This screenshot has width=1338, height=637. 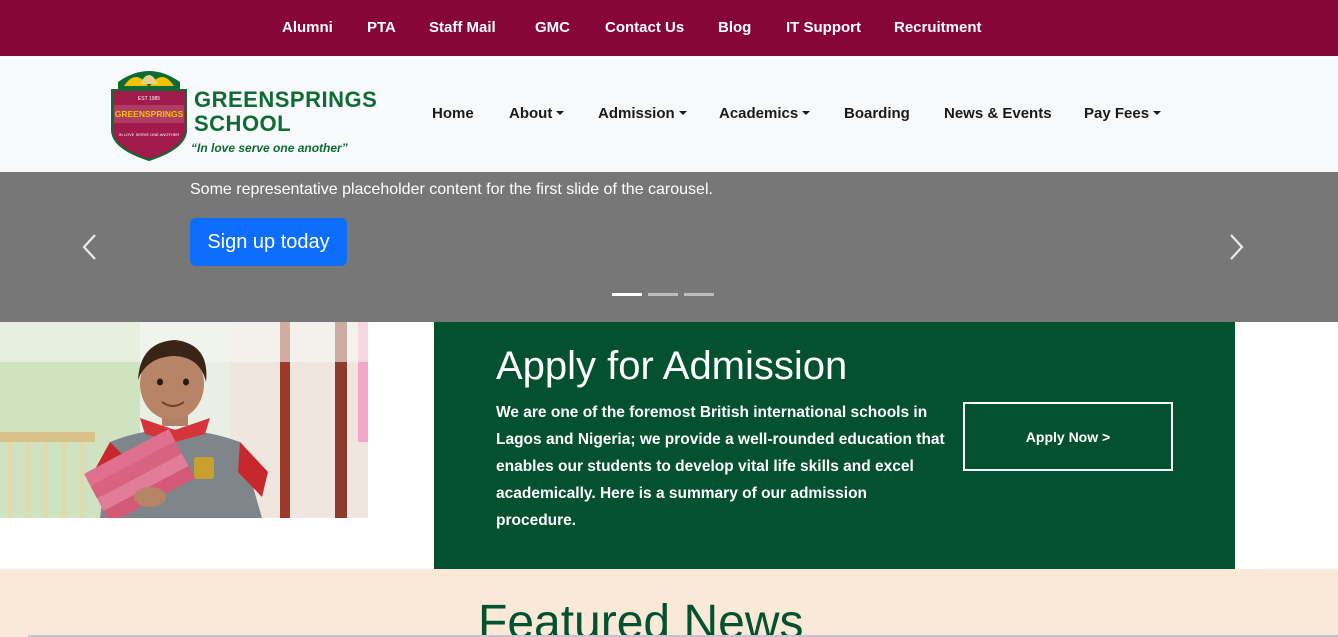 What do you see at coordinates (1236, 247) in the screenshot?
I see `chevron-right-icon` at bounding box center [1236, 247].